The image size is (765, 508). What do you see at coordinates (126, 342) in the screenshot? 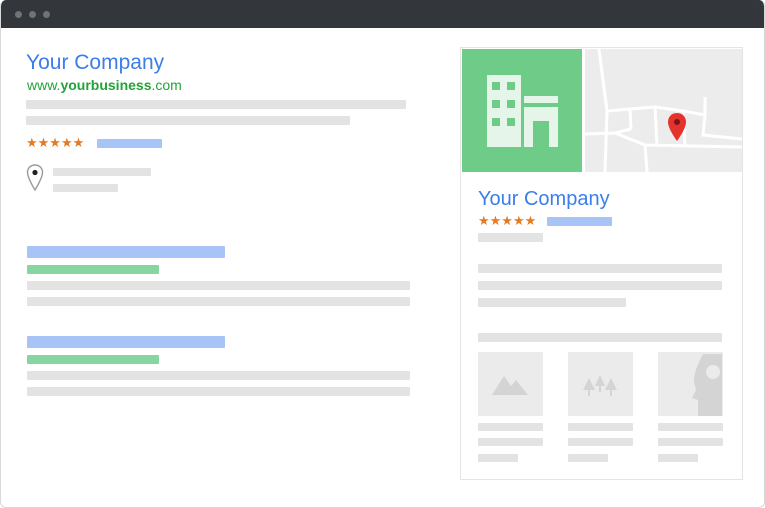
I see `result-3-title` at bounding box center [126, 342].